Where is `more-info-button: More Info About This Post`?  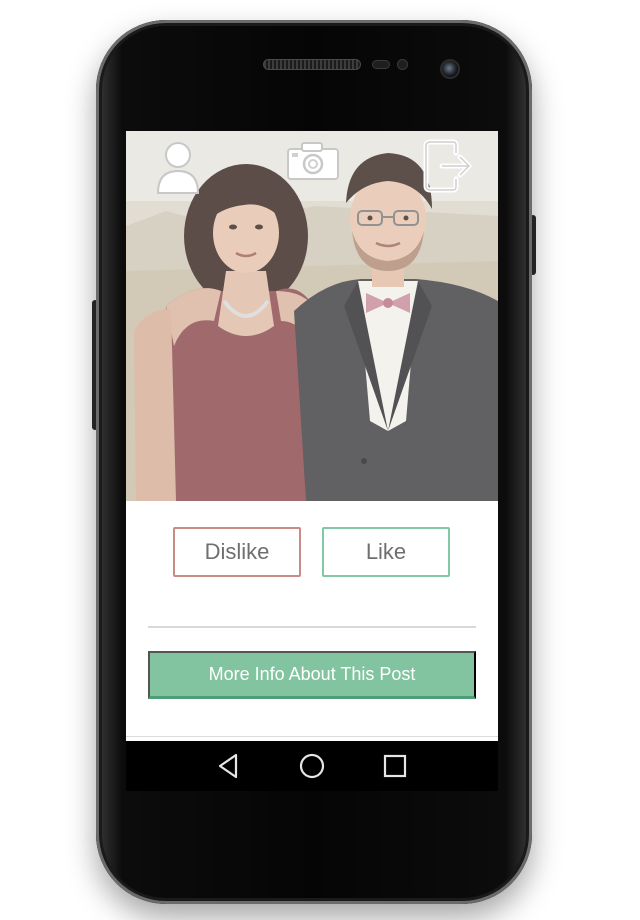 more-info-button: More Info About This Post is located at coordinates (312, 675).